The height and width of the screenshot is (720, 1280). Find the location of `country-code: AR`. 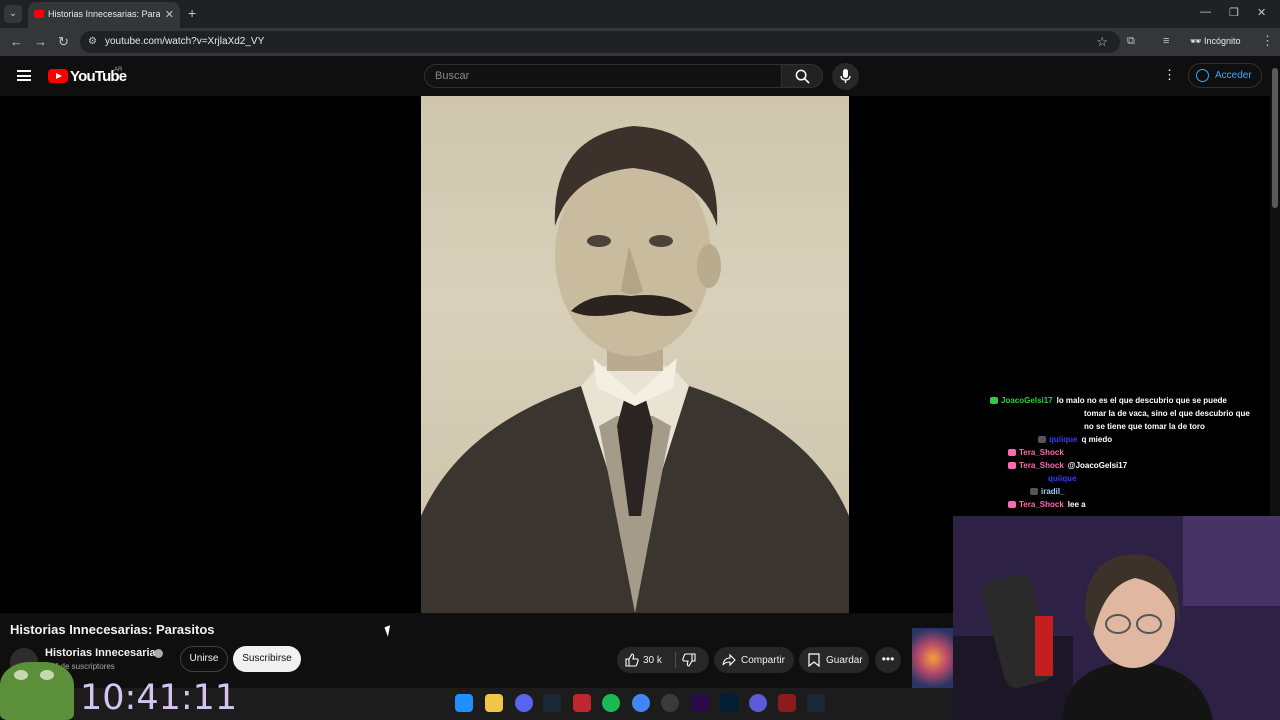

country-code: AR is located at coordinates (118, 70).